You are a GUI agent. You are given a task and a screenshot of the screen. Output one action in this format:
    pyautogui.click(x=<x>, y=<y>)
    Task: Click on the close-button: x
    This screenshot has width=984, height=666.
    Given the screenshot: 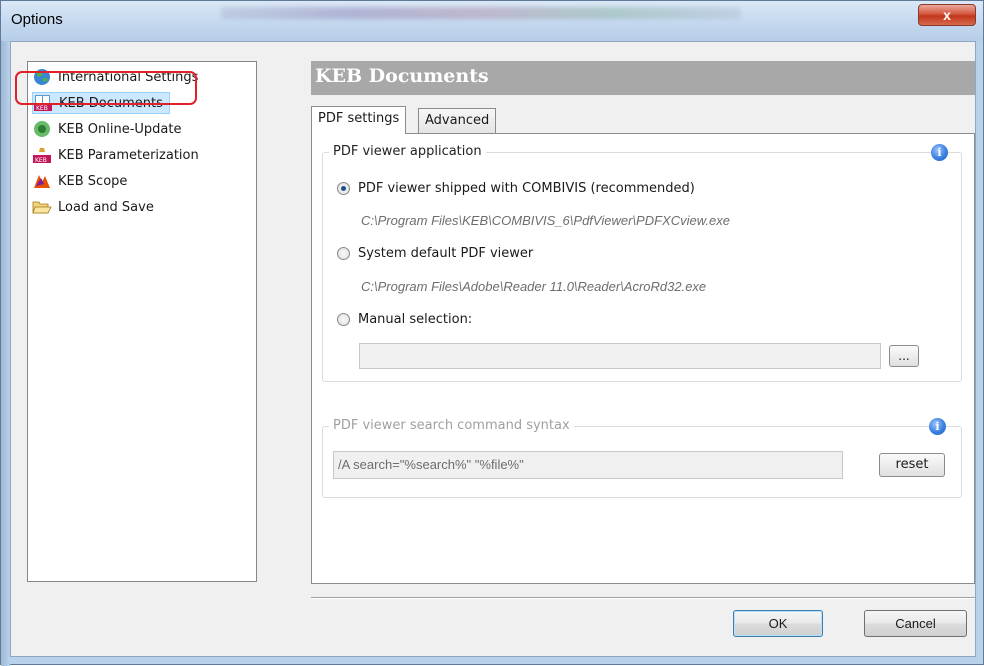 What is the action you would take?
    pyautogui.click(x=947, y=15)
    